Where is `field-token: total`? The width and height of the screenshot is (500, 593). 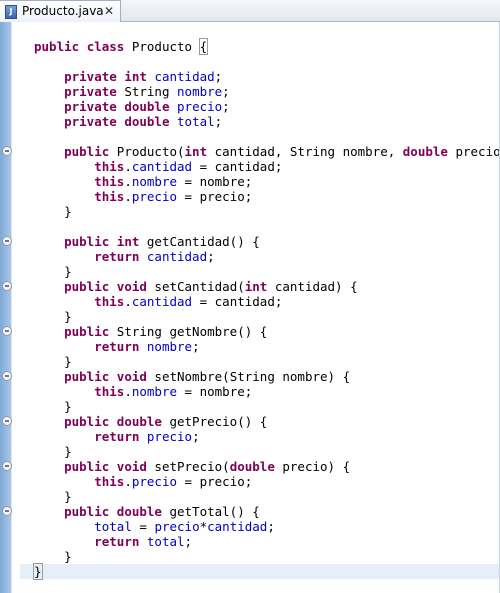
field-token: total is located at coordinates (196, 121).